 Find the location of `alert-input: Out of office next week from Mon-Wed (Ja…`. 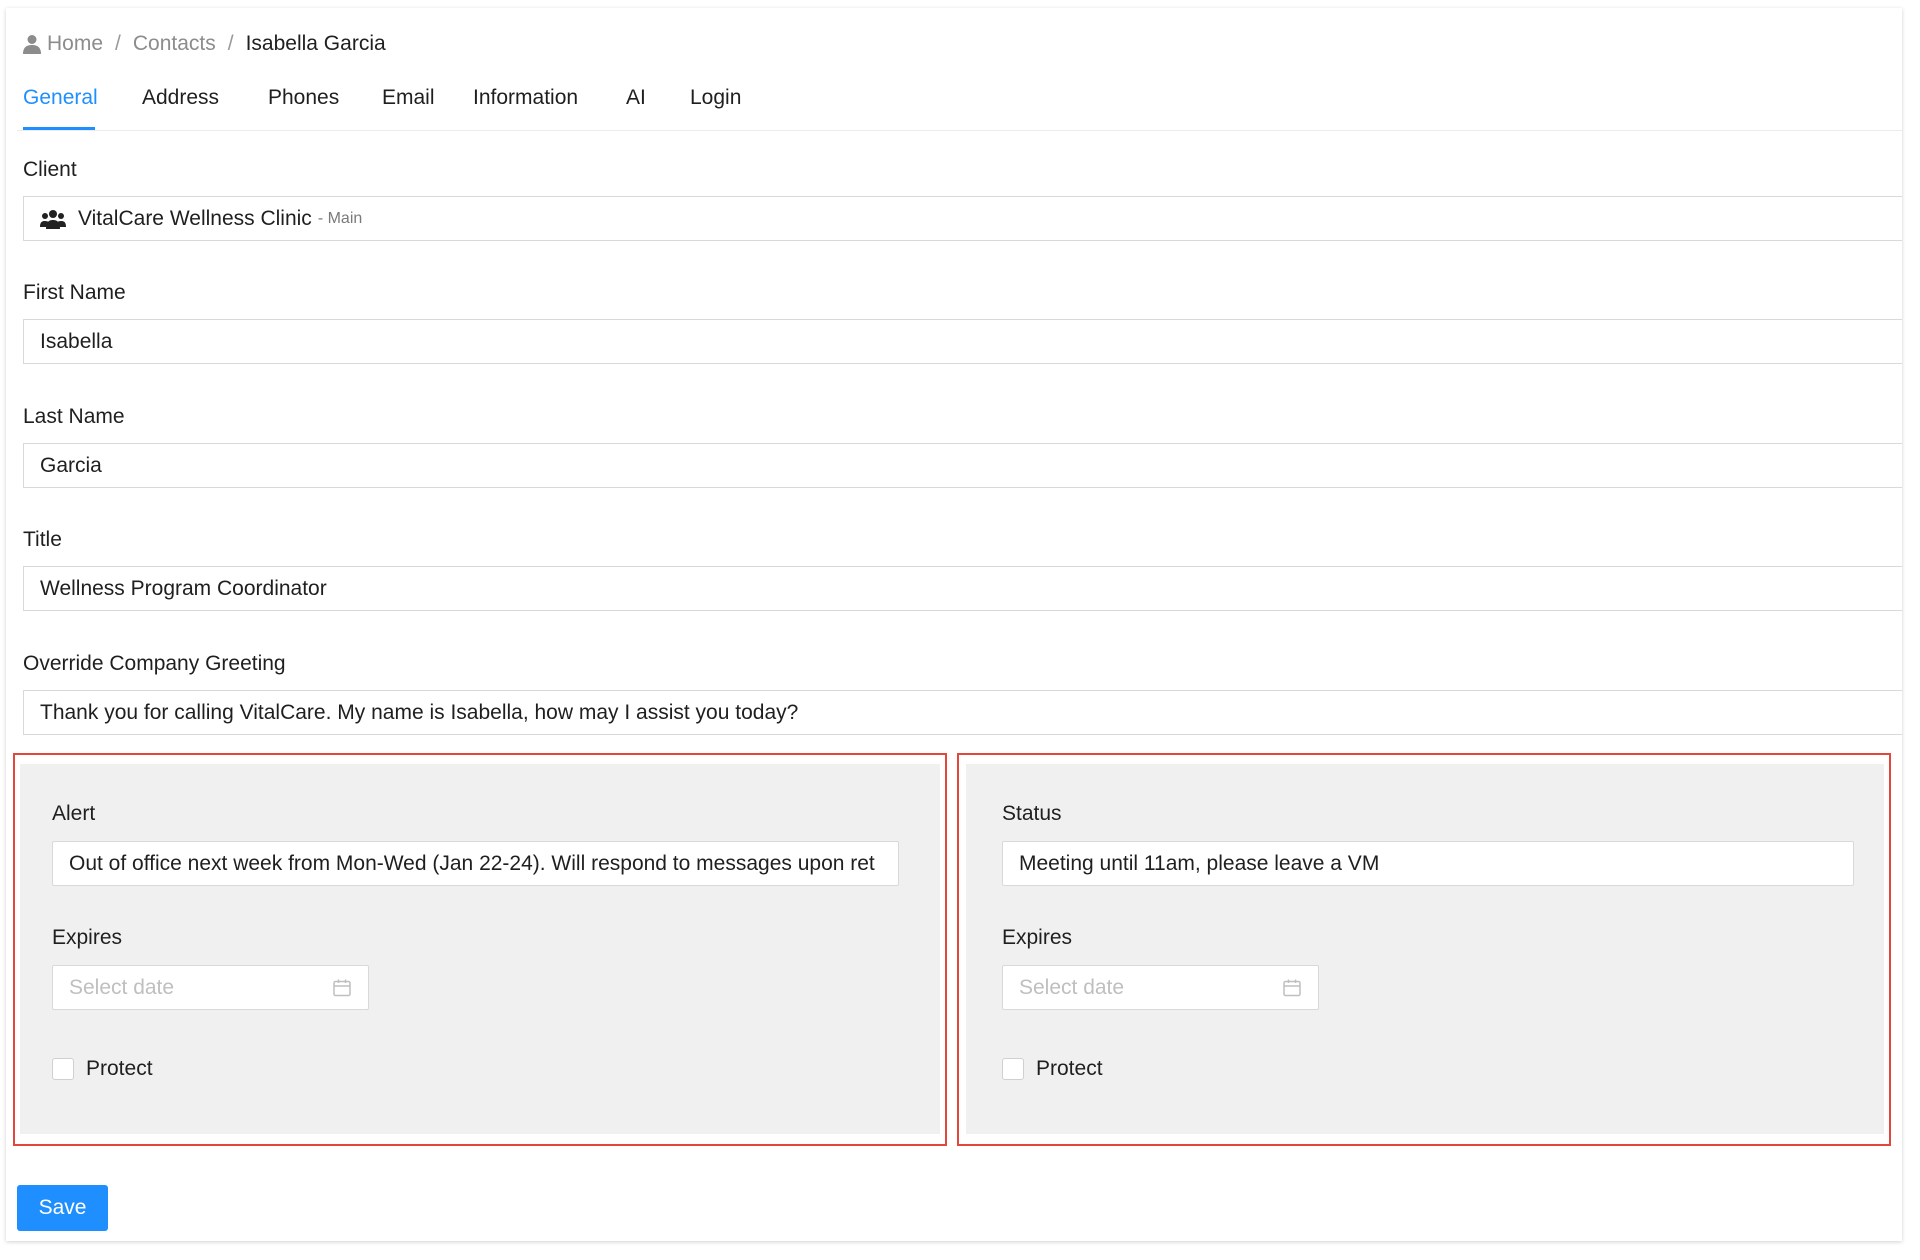

alert-input: Out of office next week from Mon-Wed (Ja… is located at coordinates (475, 863).